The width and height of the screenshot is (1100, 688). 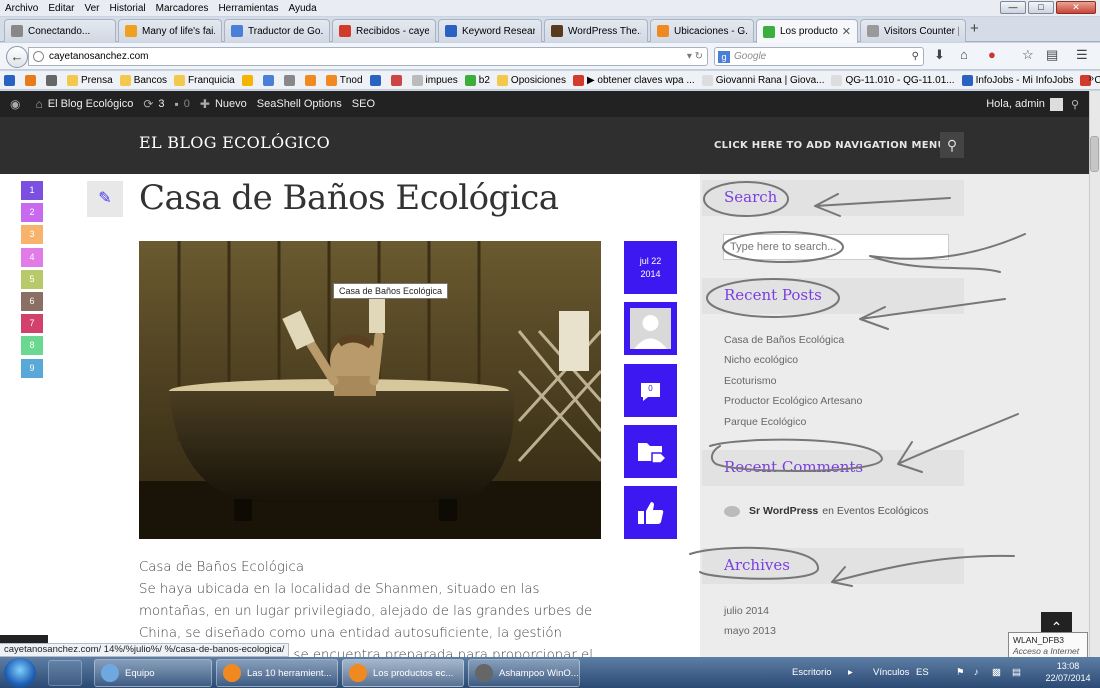 What do you see at coordinates (650, 451) in the screenshot?
I see `category-tag-box` at bounding box center [650, 451].